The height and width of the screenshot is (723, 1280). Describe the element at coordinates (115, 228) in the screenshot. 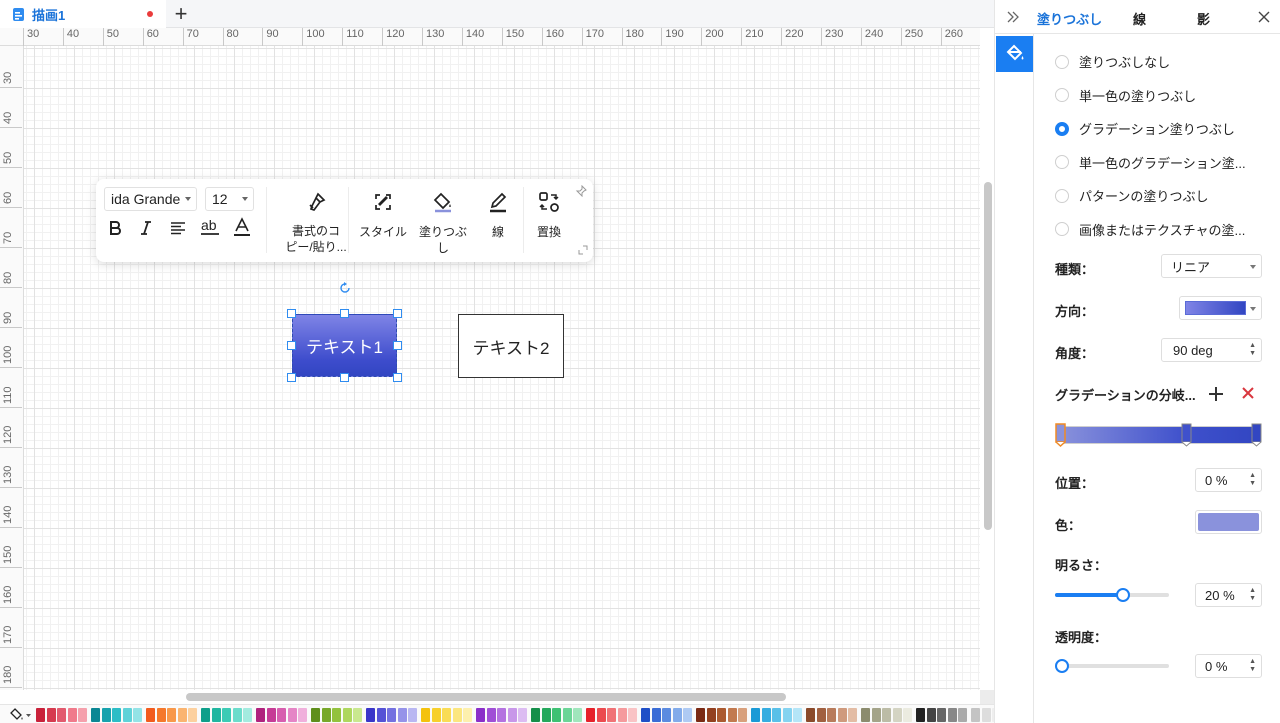

I see `bold-button` at that location.